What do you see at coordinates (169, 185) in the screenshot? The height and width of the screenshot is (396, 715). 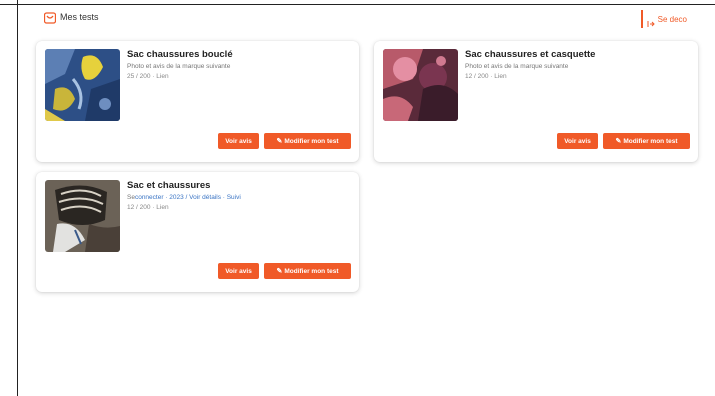 I see `card-title: Sac et chaussures` at bounding box center [169, 185].